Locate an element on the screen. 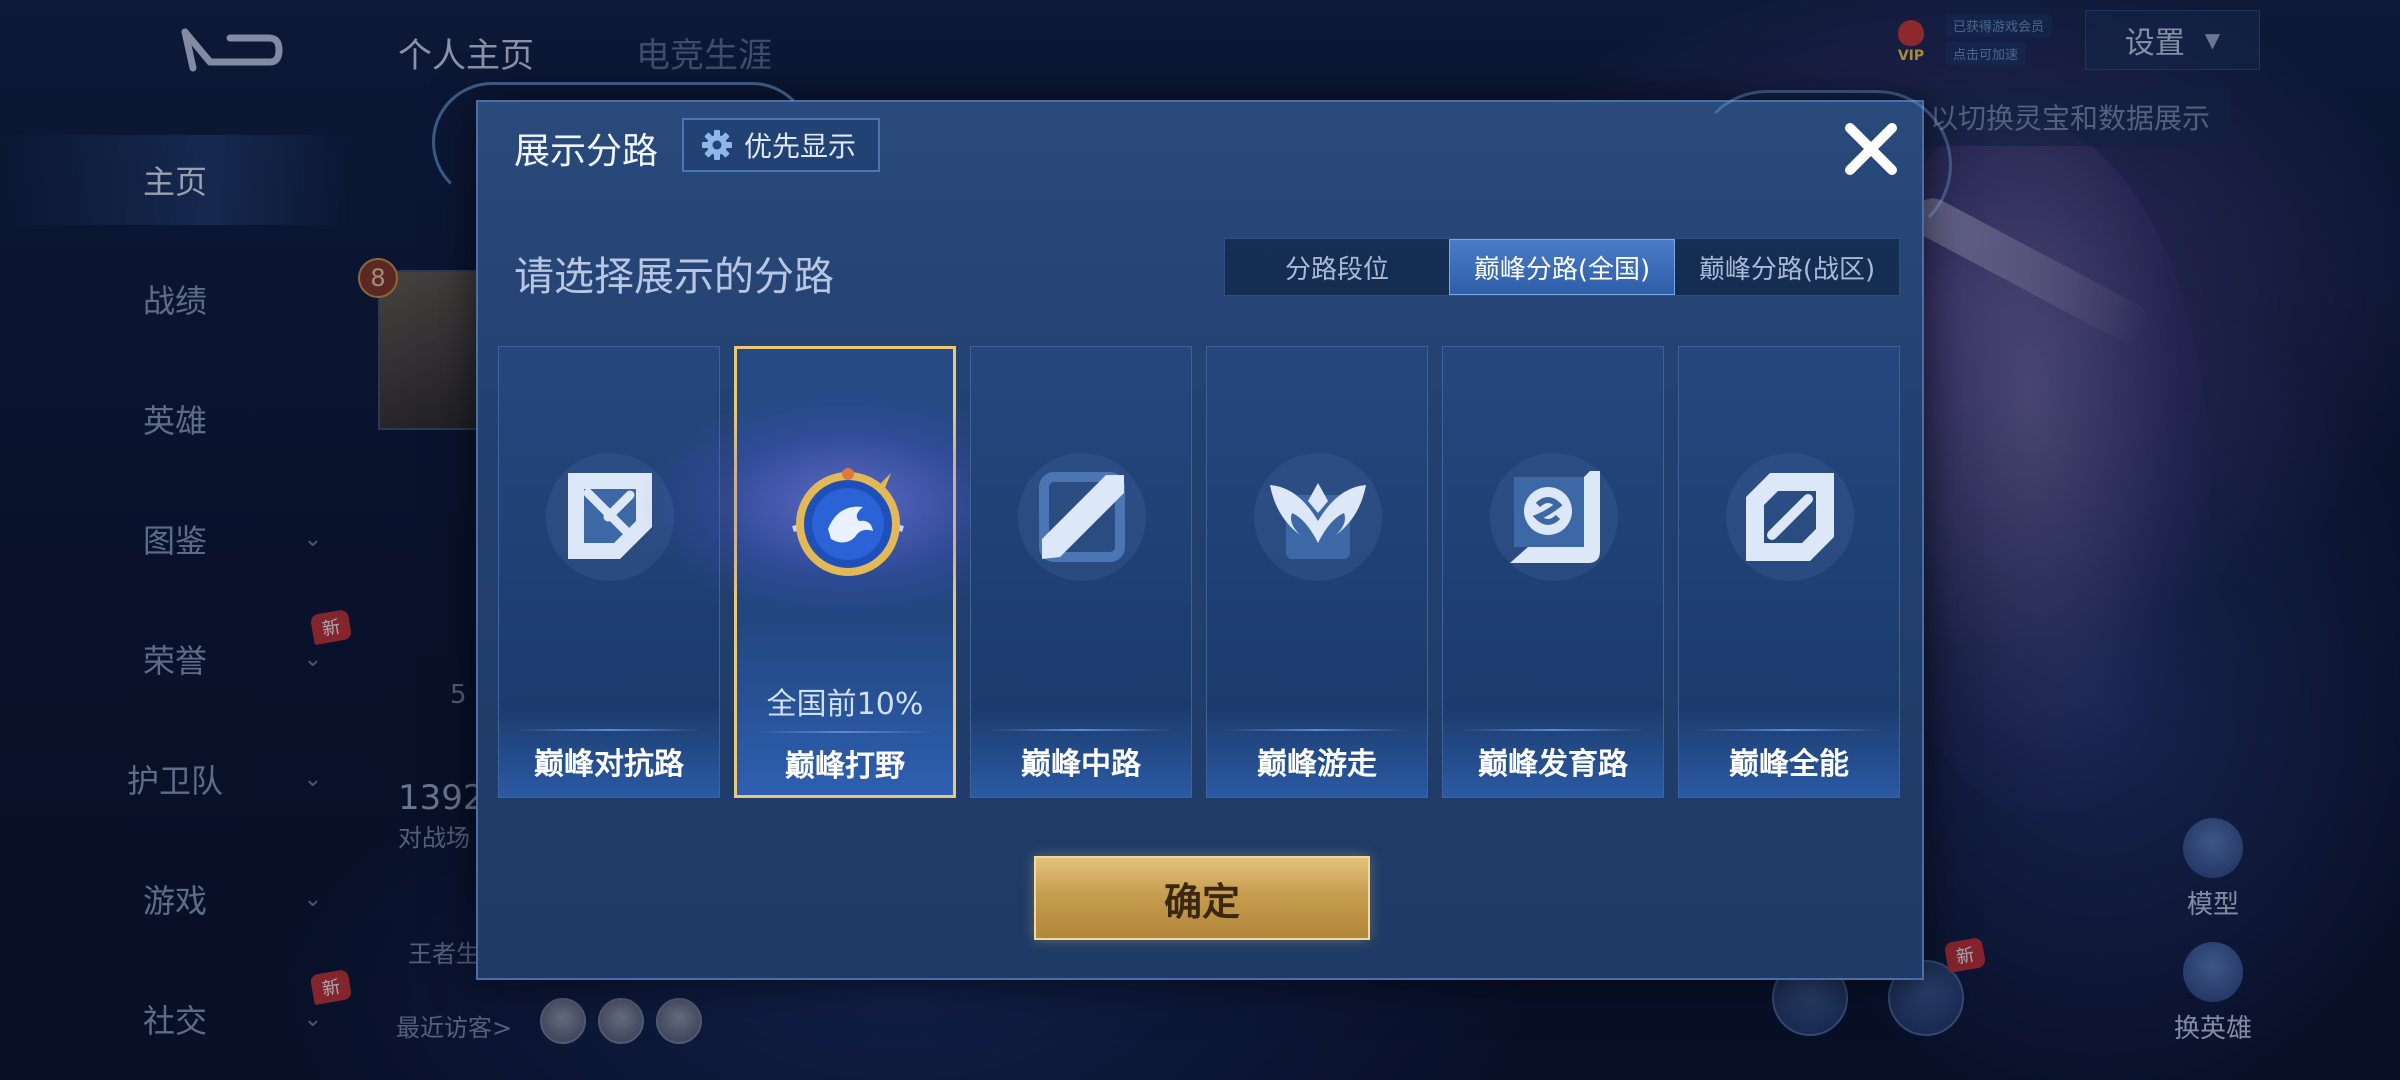 This screenshot has width=2400, height=1080. tab-peak-lane-national: 巅峰分路(全国) is located at coordinates (1562, 267).